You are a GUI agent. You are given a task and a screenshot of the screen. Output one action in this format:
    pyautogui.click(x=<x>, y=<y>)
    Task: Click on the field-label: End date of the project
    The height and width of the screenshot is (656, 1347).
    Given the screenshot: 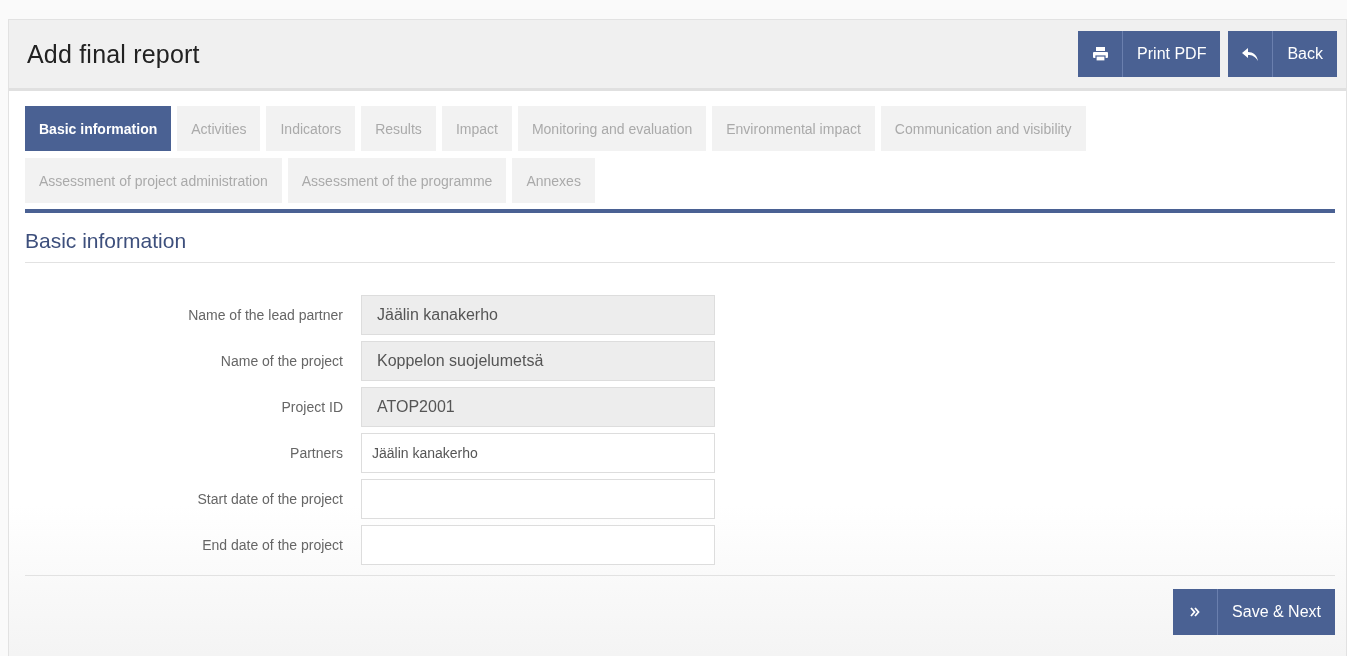 What is the action you would take?
    pyautogui.click(x=272, y=545)
    